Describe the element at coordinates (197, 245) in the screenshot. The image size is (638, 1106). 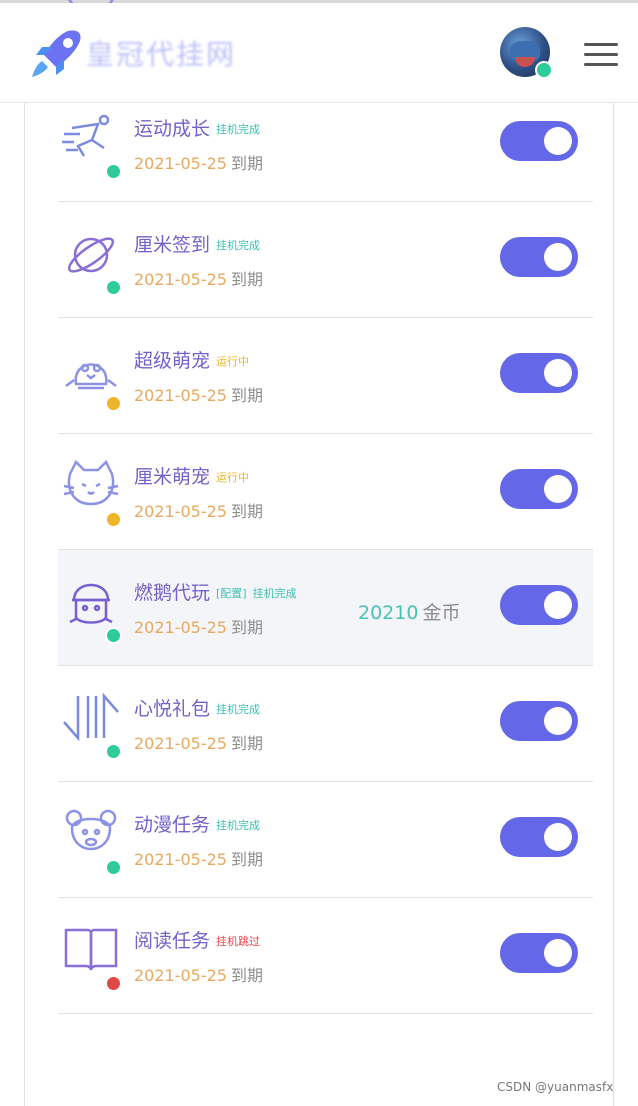
I see `task-name: 厘米签到 挂机完成` at that location.